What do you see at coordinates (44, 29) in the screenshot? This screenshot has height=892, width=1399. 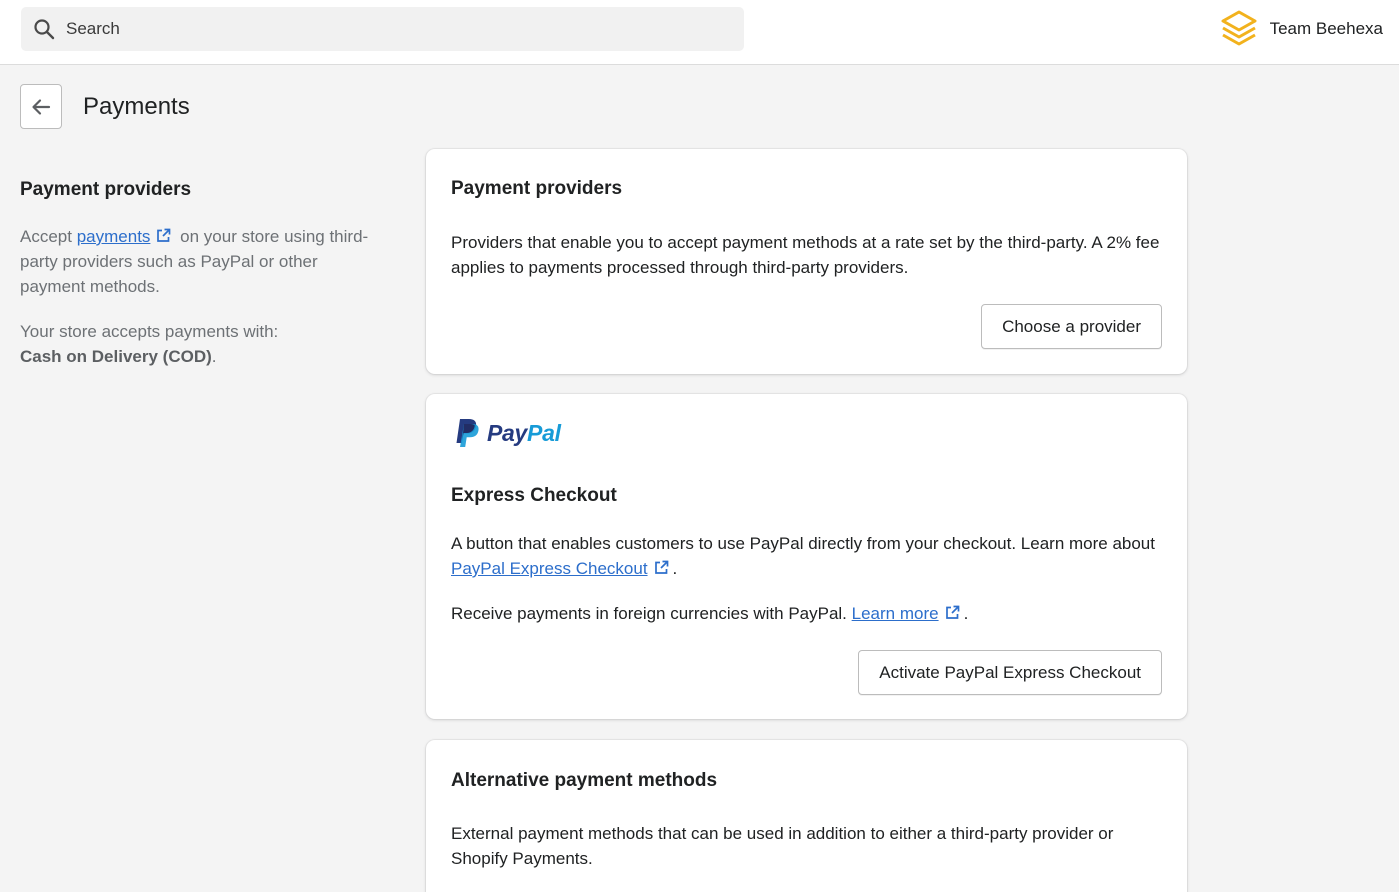 I see `search-icon` at bounding box center [44, 29].